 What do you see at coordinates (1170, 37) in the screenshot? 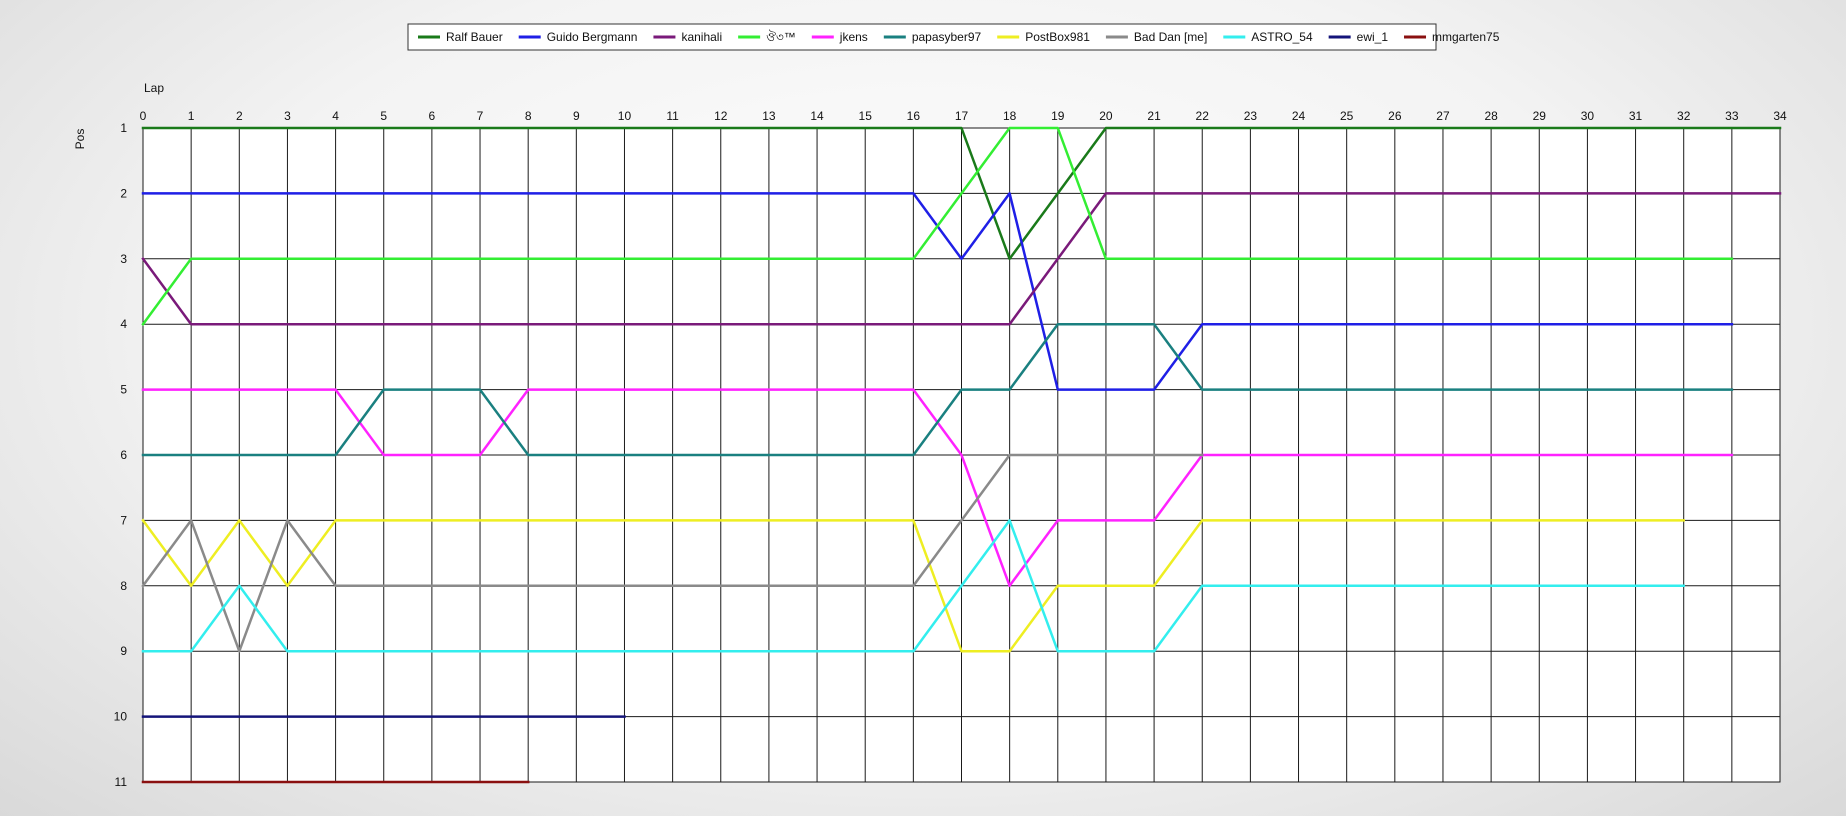
I see `legend-entry: Bad Dan [me]` at bounding box center [1170, 37].